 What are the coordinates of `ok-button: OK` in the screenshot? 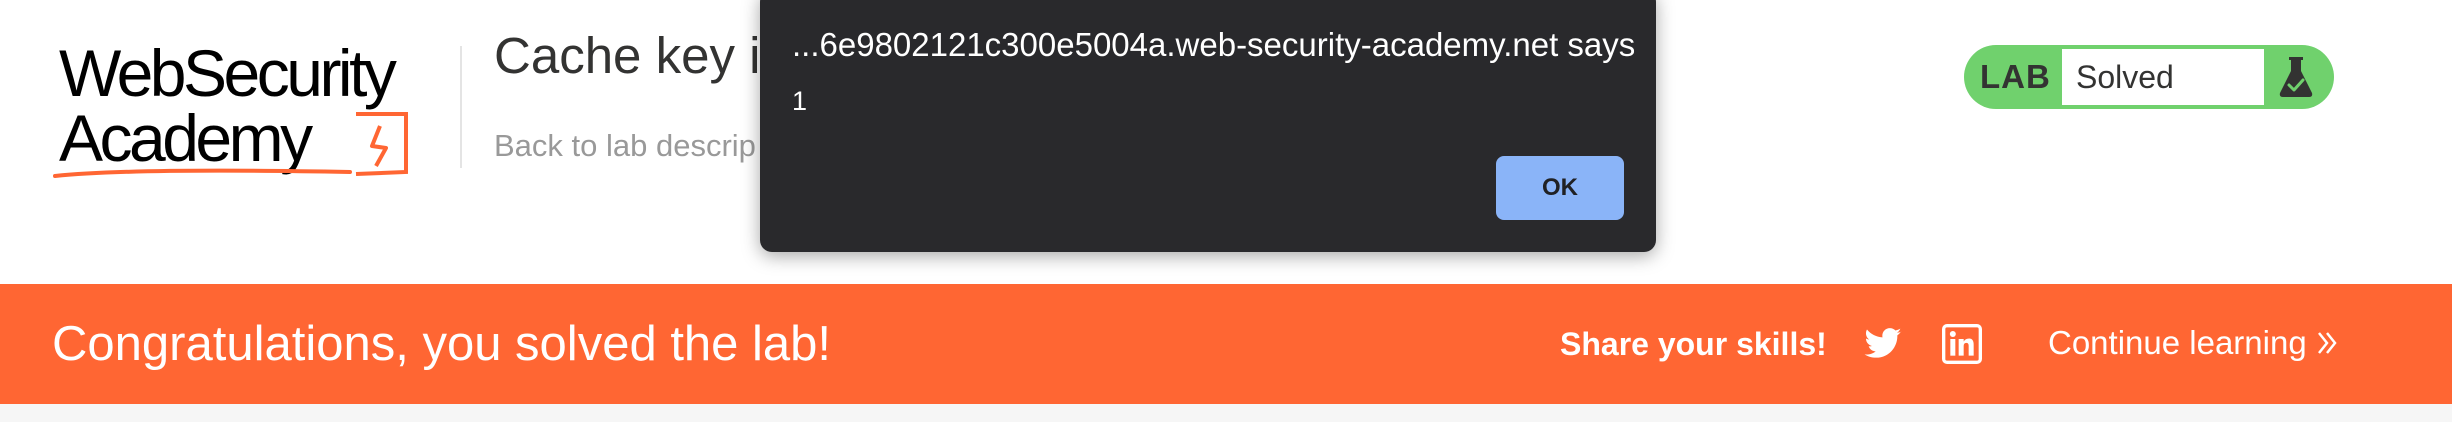 It's located at (1560, 188).